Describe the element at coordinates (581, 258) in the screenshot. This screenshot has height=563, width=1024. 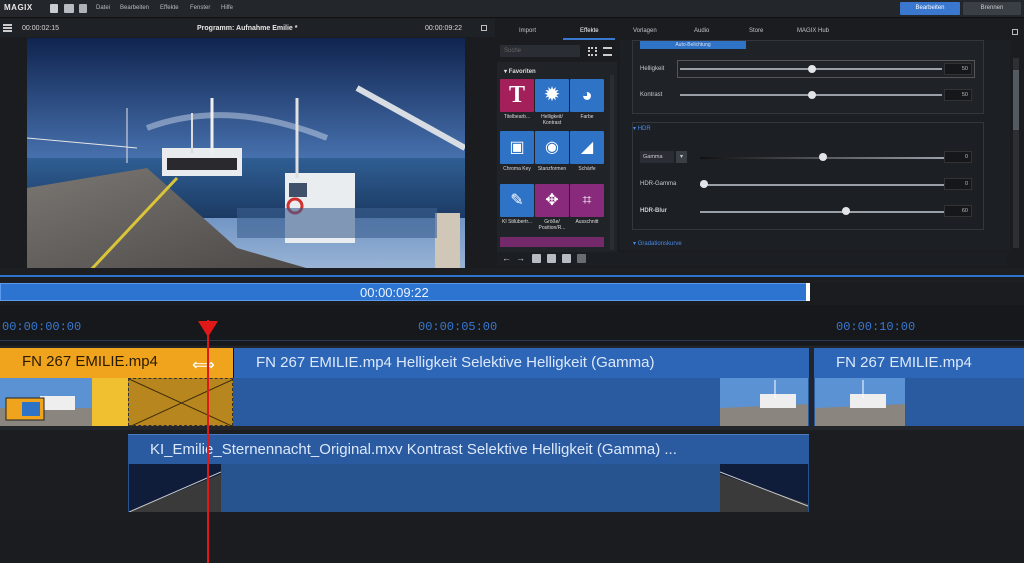
I see `paste-icon` at that location.